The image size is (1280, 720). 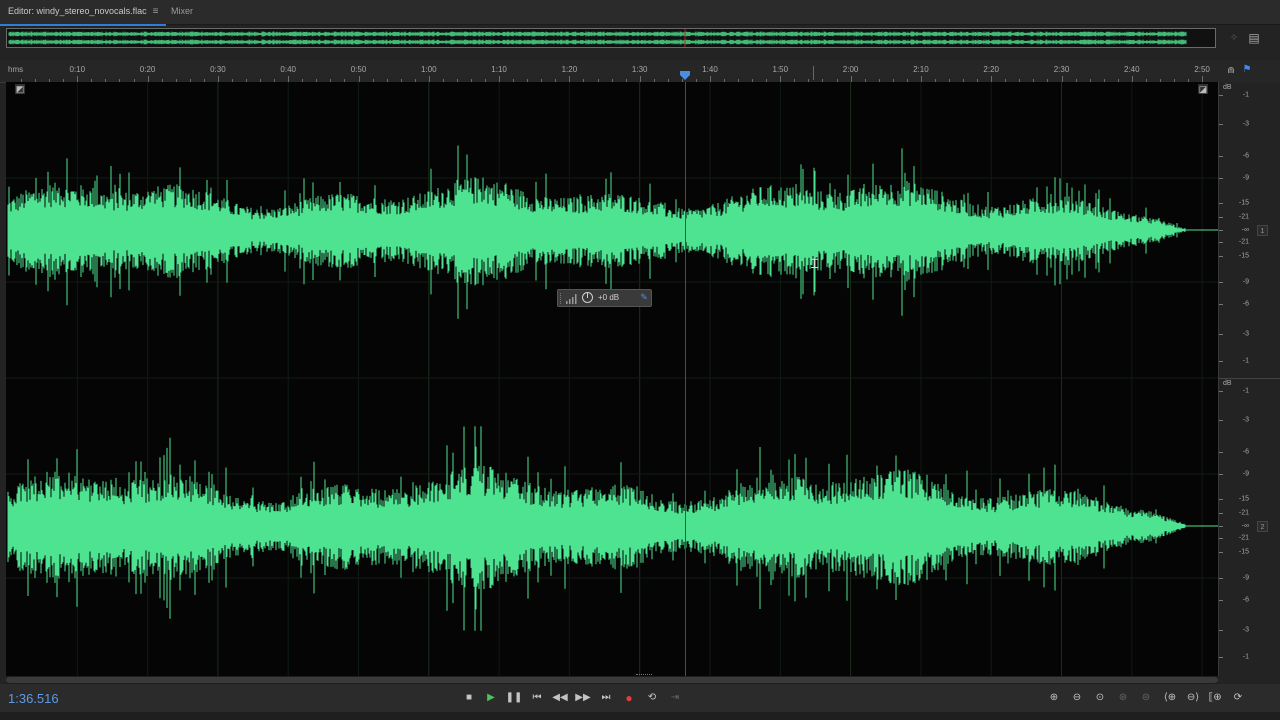 I want to click on playhead-handle, so click(x=685, y=75).